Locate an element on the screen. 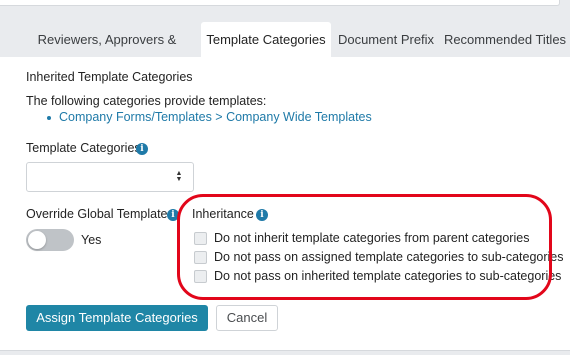  tab-document-prefix: Document Prefix is located at coordinates (386, 39).